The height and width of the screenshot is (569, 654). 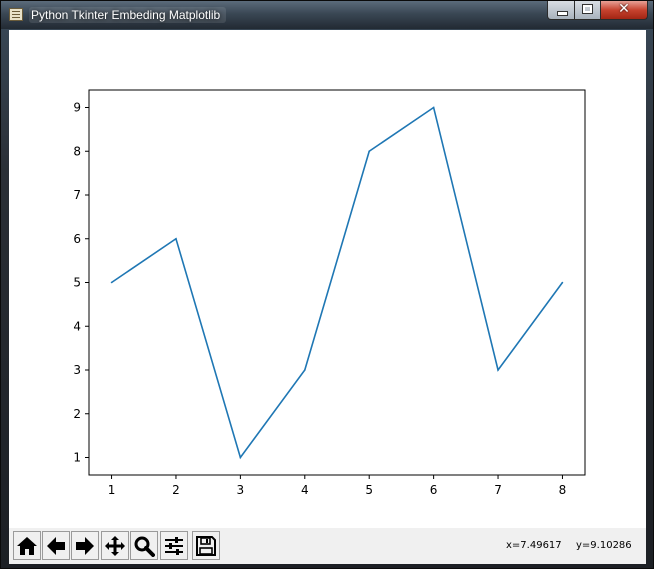 What do you see at coordinates (176, 490) in the screenshot?
I see `x-tick-label: 2` at bounding box center [176, 490].